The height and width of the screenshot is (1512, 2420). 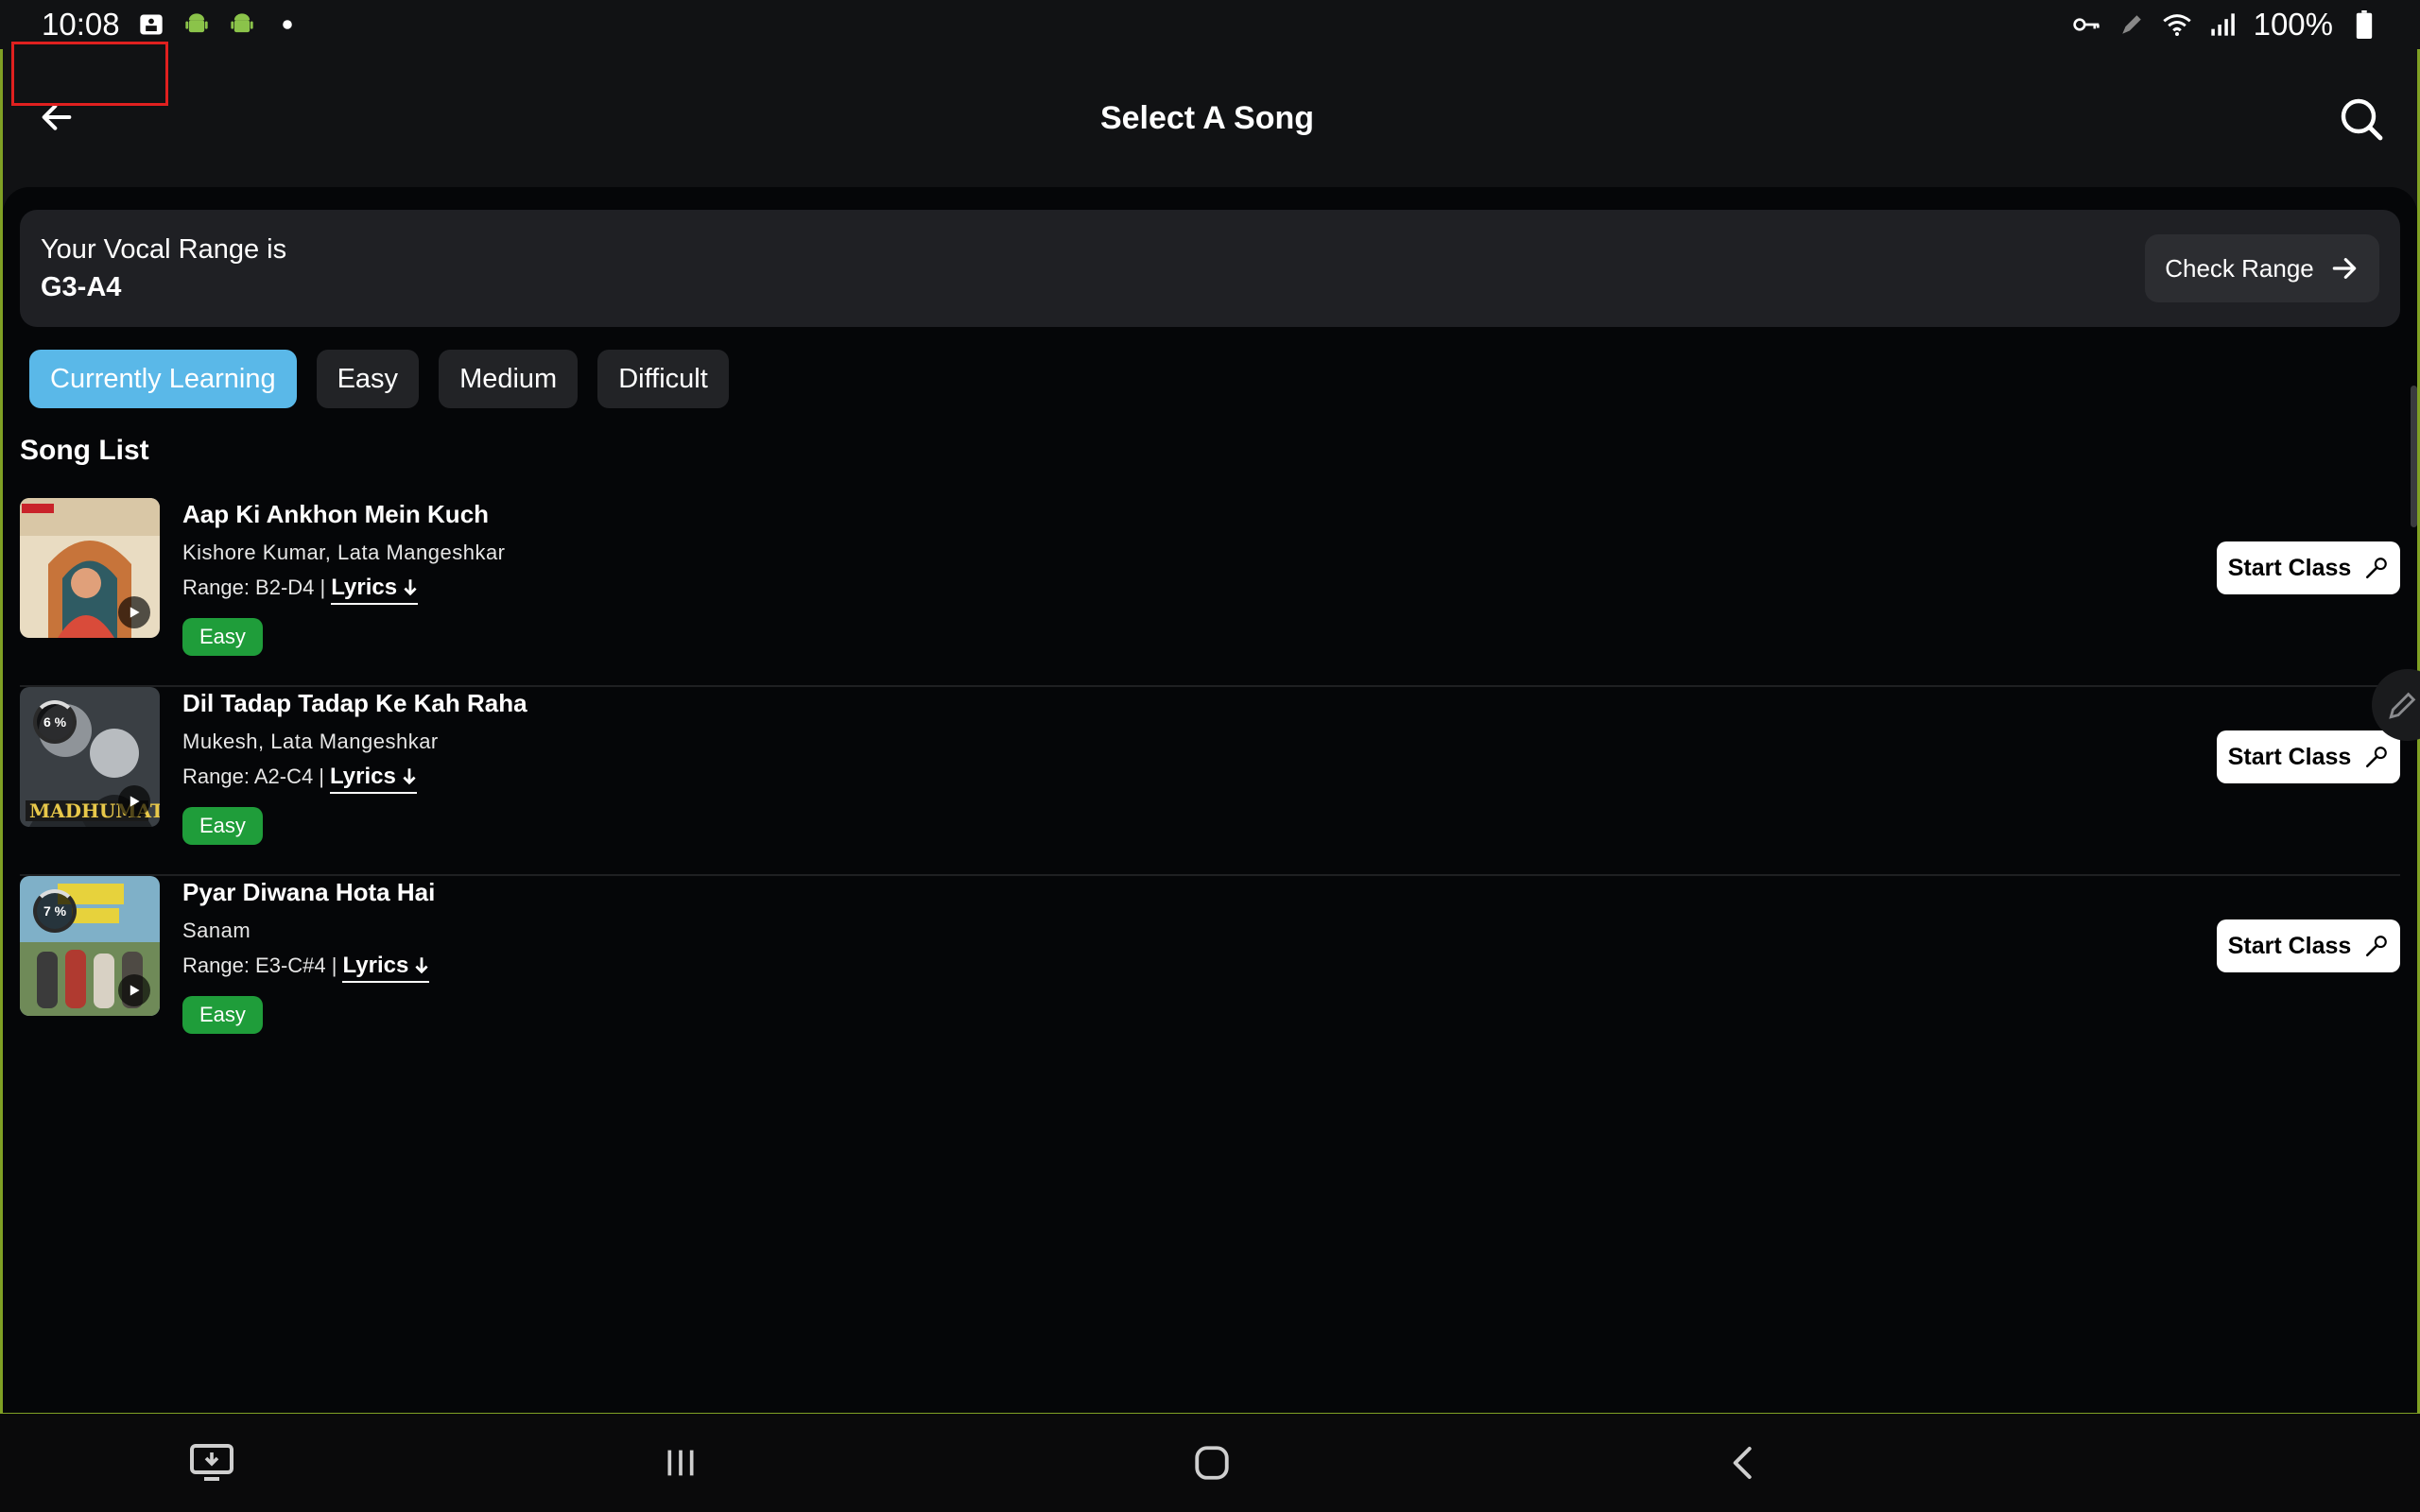 I want to click on song-range: Range: E3-C#4 | Lyrics, so click(x=309, y=968).